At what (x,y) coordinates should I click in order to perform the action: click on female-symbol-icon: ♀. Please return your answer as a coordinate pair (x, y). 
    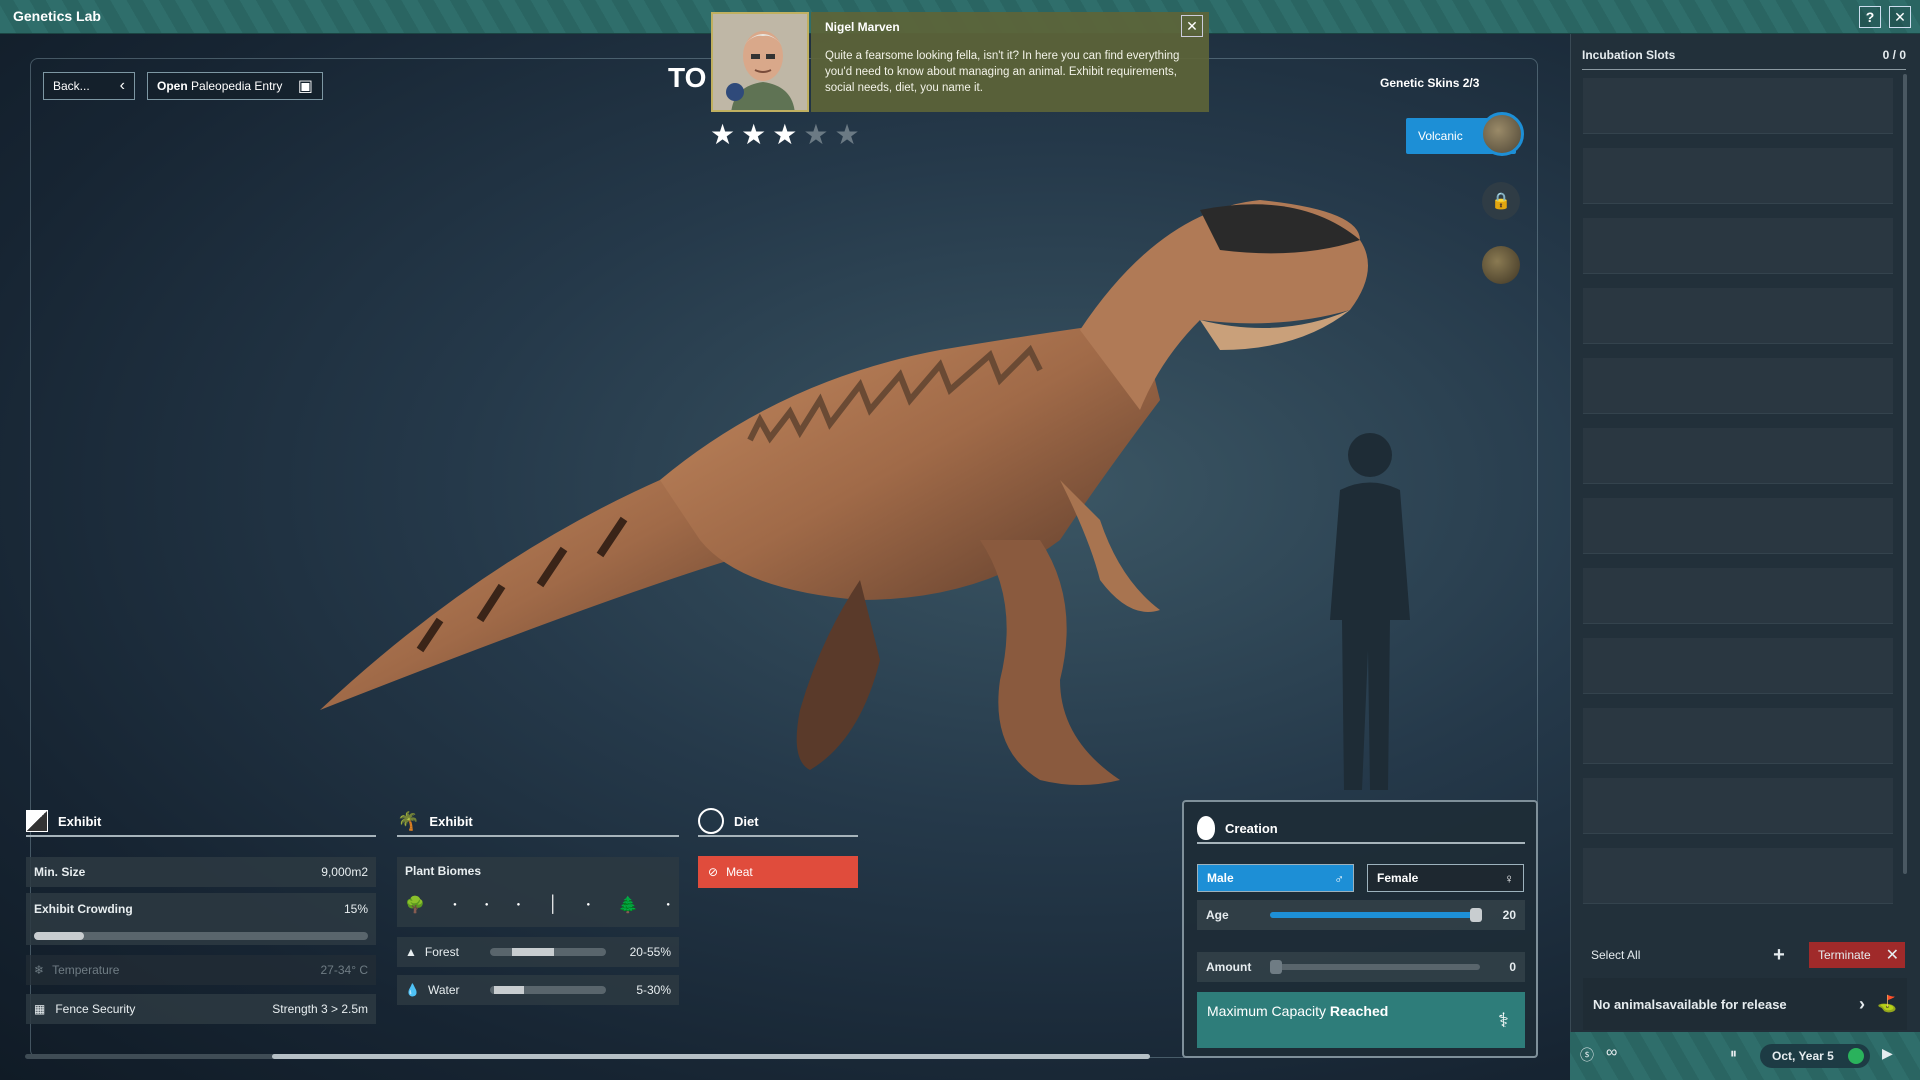
    Looking at the image, I should click on (1509, 878).